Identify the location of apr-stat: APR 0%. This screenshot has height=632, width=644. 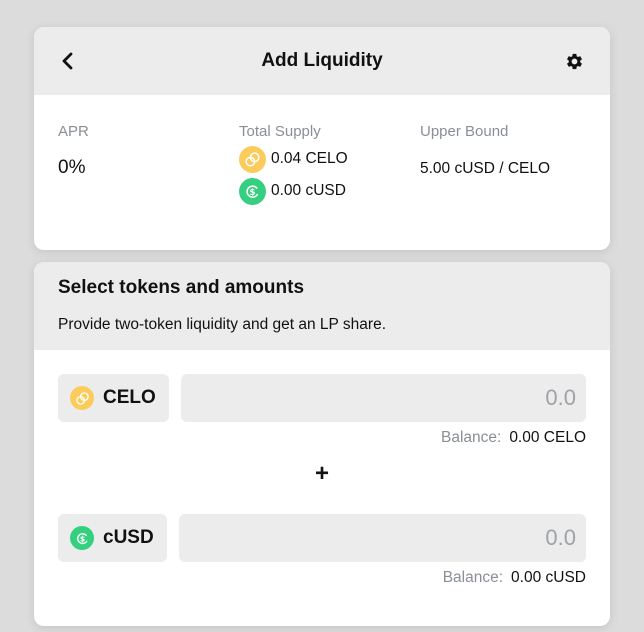
(73, 151).